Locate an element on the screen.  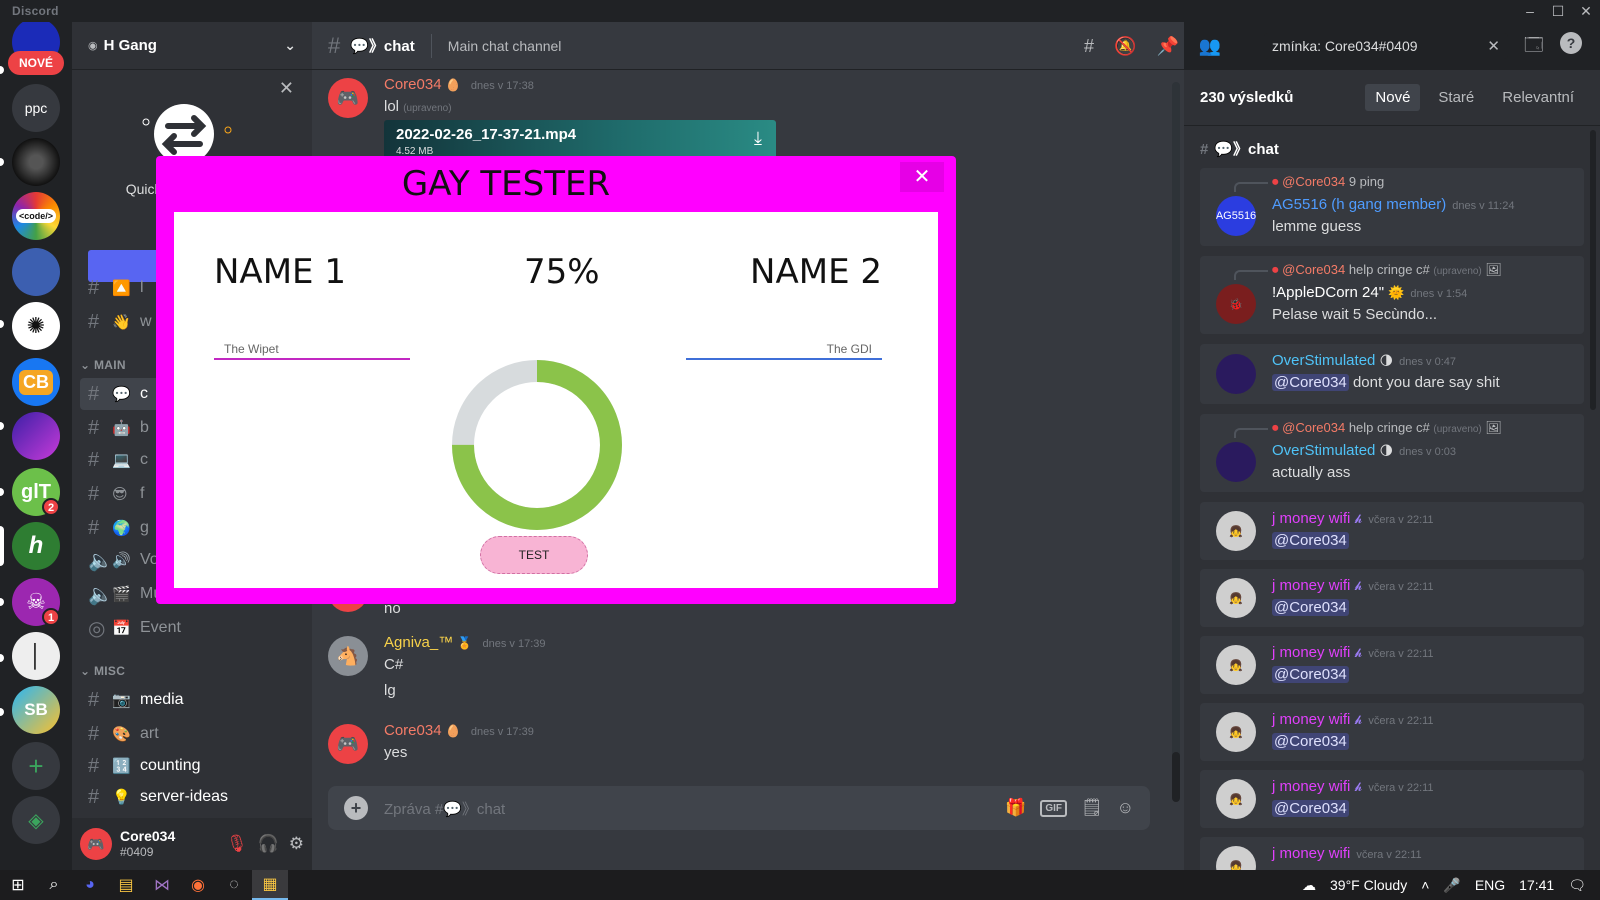
server-ppc: ppc is located at coordinates (36, 108).